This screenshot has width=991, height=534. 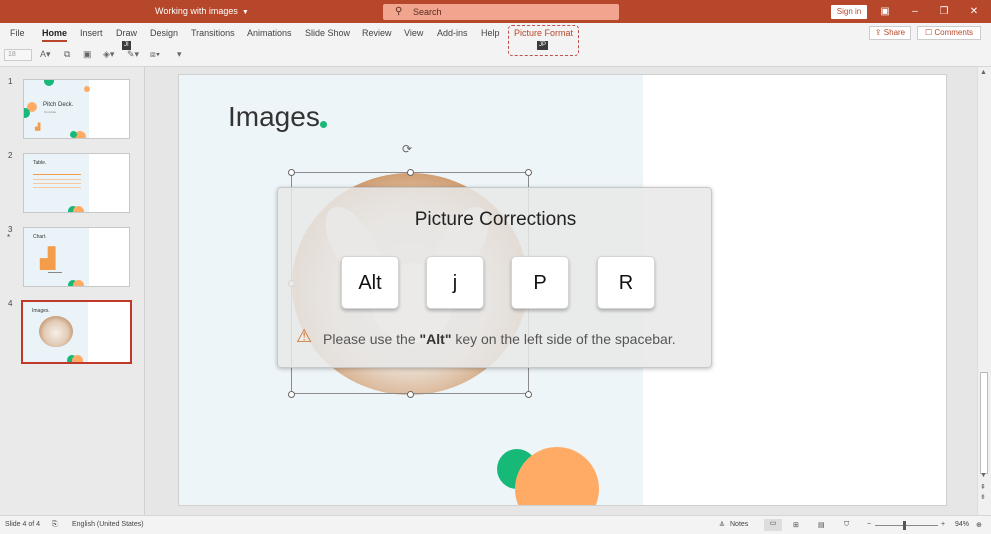 I want to click on more-icon: ▾, so click(x=179, y=54).